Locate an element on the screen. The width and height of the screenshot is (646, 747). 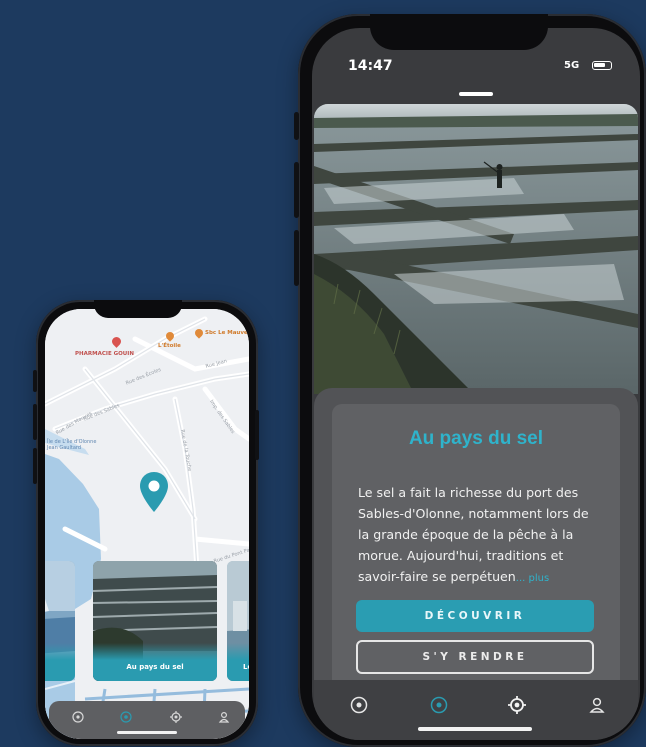
place-title: Au pays du sel is located at coordinates (476, 438).